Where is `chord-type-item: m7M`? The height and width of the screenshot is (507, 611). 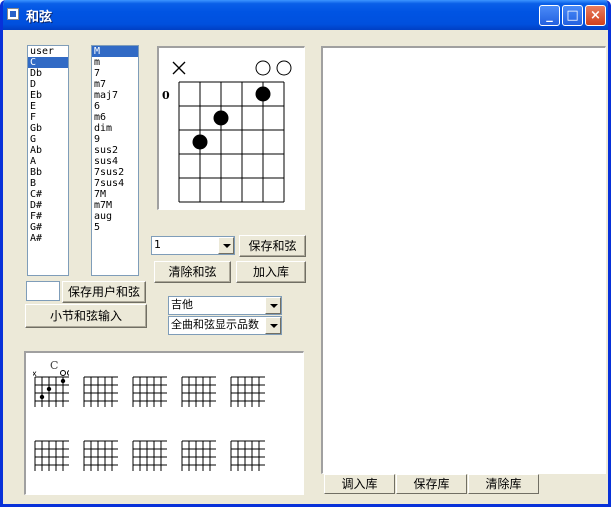 chord-type-item: m7M is located at coordinates (115, 205).